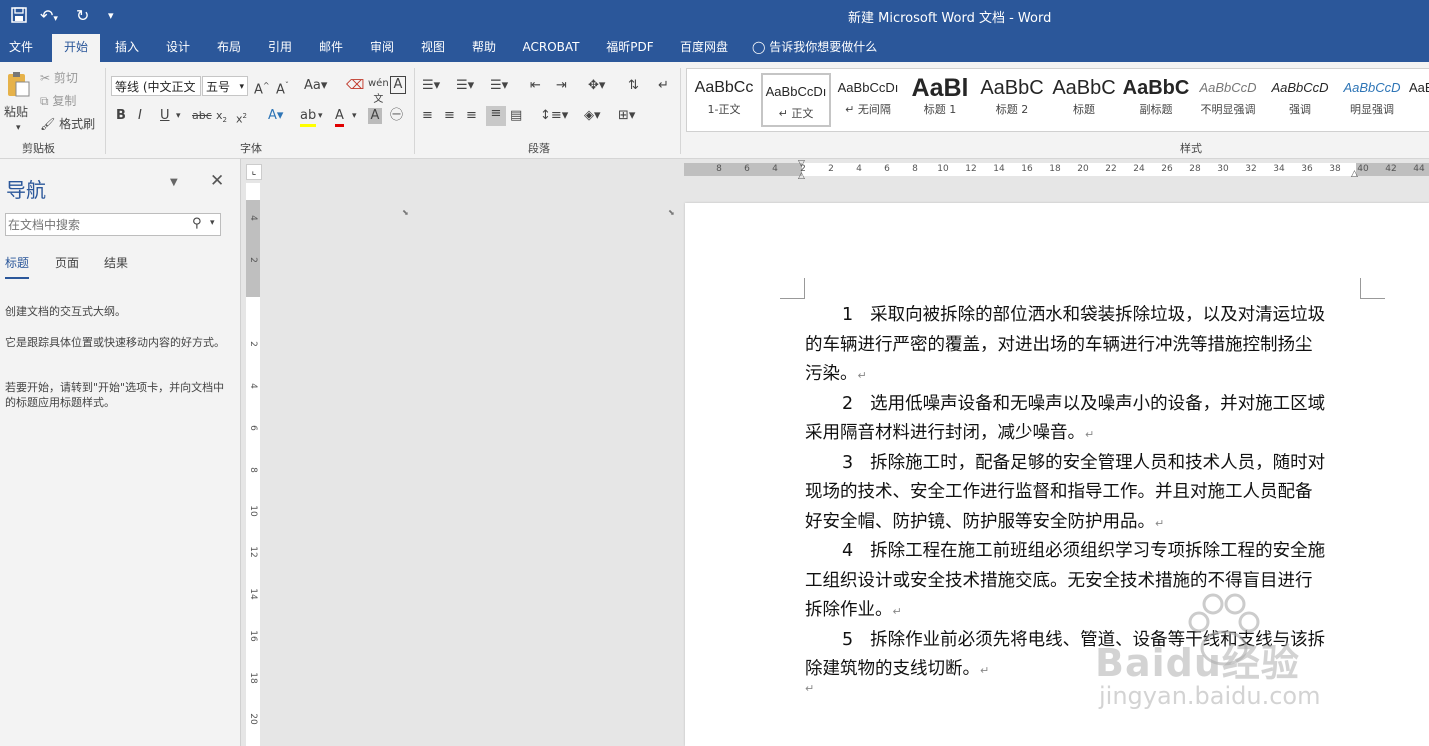 The height and width of the screenshot is (746, 1429). I want to click on subscript-icon: x2, so click(221, 118).